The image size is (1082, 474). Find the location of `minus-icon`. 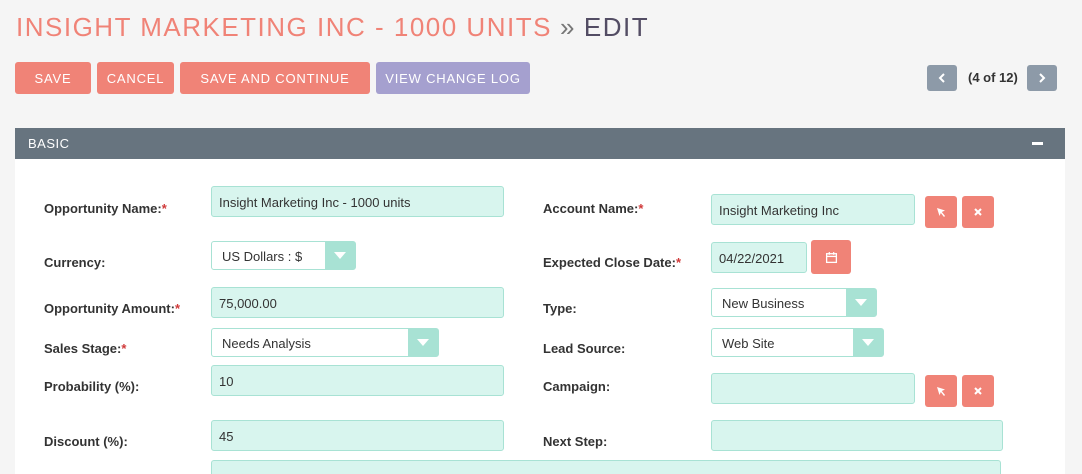

minus-icon is located at coordinates (1037, 143).